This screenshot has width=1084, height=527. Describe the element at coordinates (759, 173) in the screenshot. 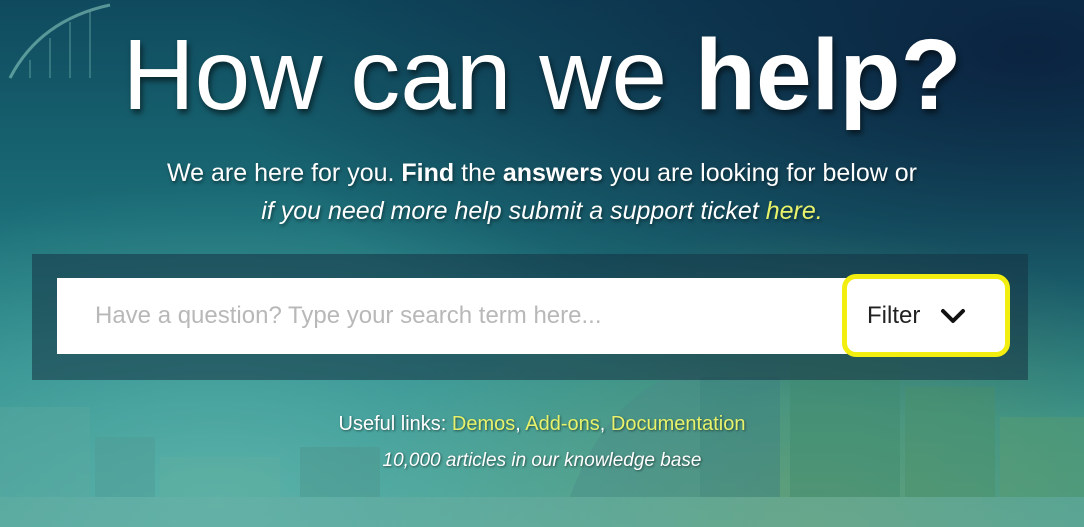

I see `intro-text-segment: you are looking for below or` at that location.